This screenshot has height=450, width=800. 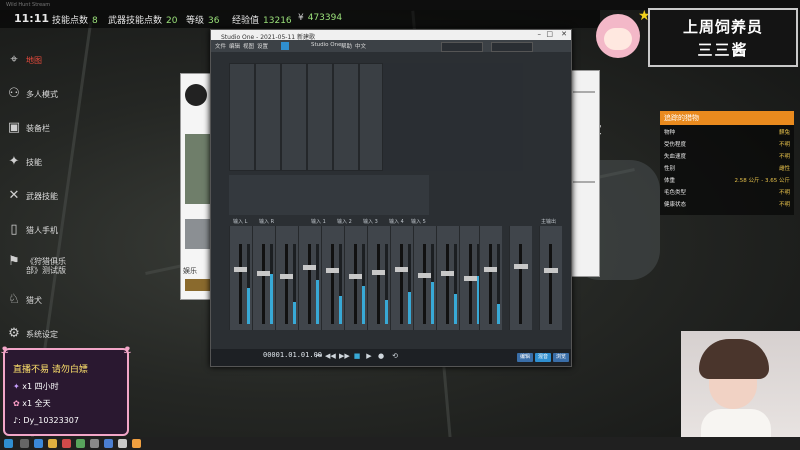 What do you see at coordinates (52, 443) in the screenshot?
I see `folder-icon` at bounding box center [52, 443].